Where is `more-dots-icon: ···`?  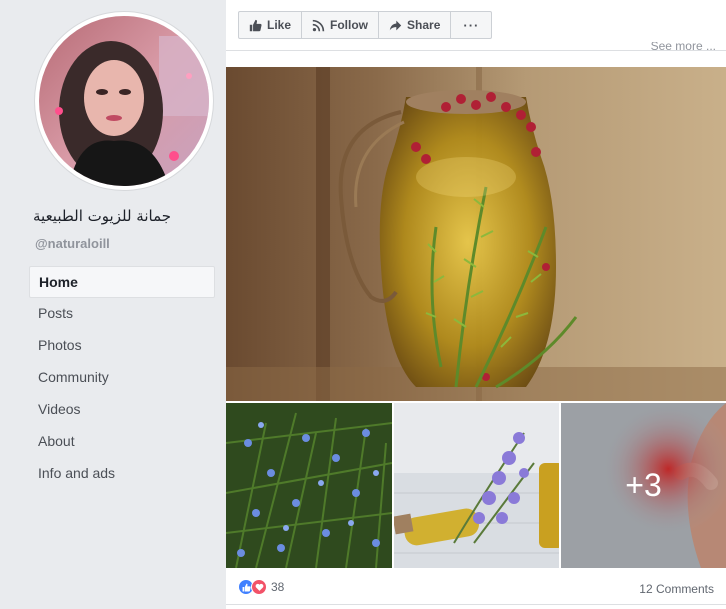
more-dots-icon: ··· is located at coordinates (471, 25).